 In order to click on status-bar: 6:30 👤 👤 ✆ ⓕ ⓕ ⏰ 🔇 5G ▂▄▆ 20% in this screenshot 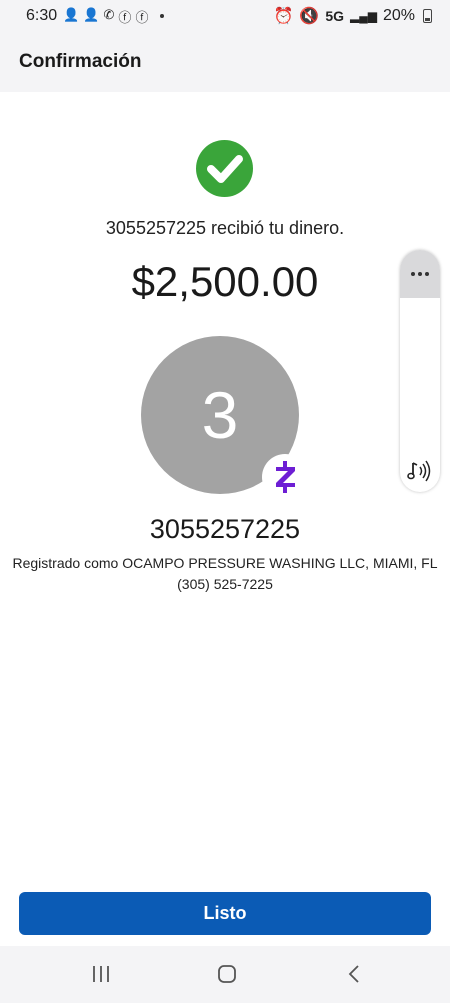, I will do `click(225, 16)`.